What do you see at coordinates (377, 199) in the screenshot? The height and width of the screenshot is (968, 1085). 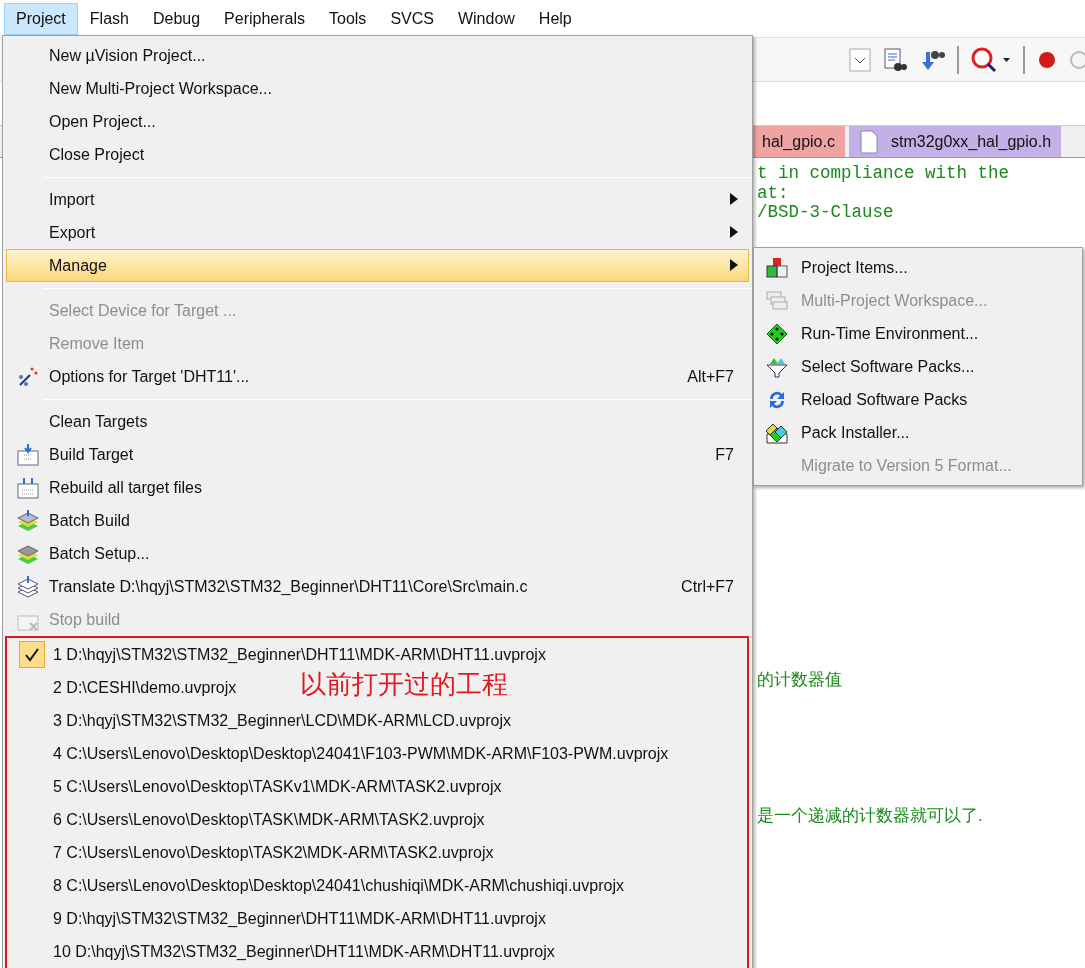 I see `menu-item: Import` at bounding box center [377, 199].